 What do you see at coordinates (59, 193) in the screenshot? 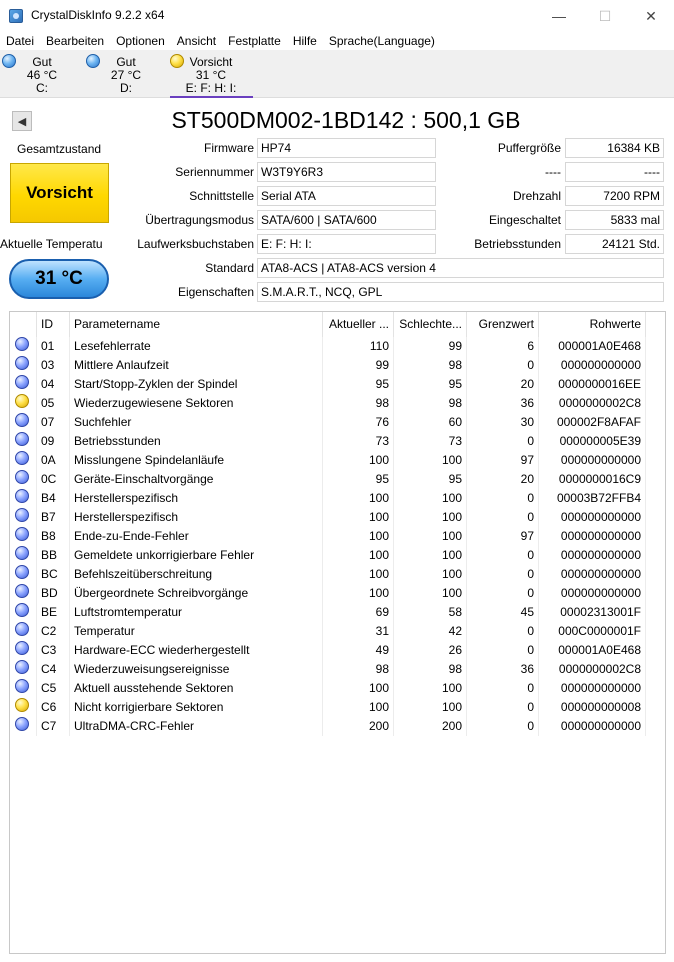
I see `health-status-badge: Vorsicht` at bounding box center [59, 193].